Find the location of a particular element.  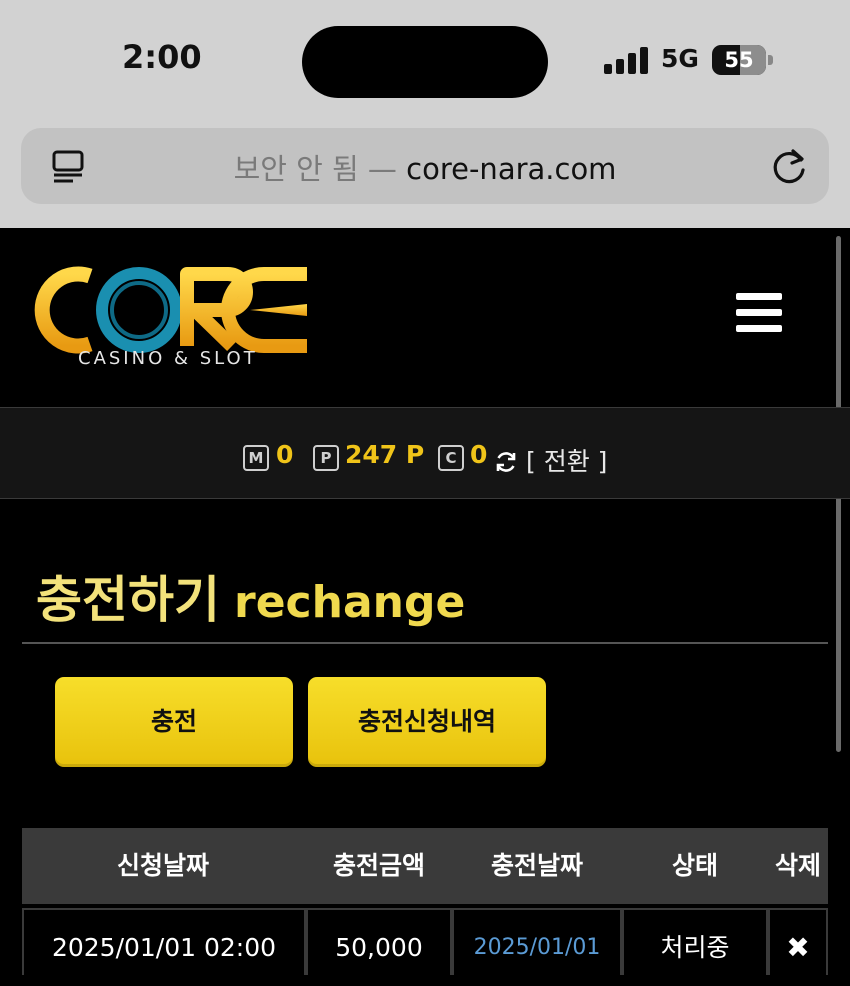

cell-status: 처리중 is located at coordinates (695, 941).